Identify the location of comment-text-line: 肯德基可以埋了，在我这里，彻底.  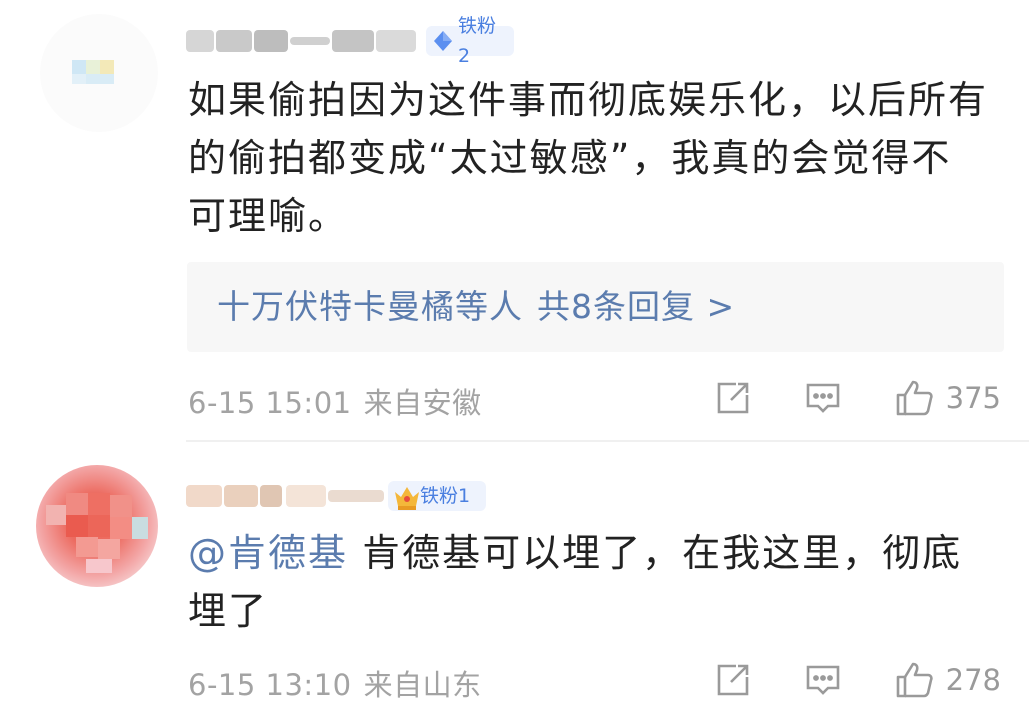
(662, 553).